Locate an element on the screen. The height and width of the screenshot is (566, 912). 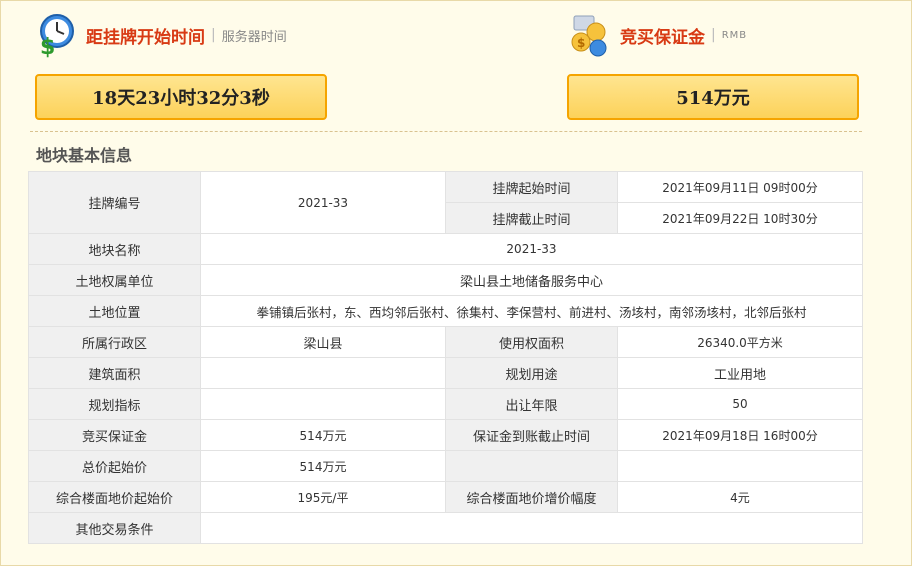
table-row: 所属行政区 梁山县 使用权面积 26340.0平方米 is located at coordinates (445, 342).